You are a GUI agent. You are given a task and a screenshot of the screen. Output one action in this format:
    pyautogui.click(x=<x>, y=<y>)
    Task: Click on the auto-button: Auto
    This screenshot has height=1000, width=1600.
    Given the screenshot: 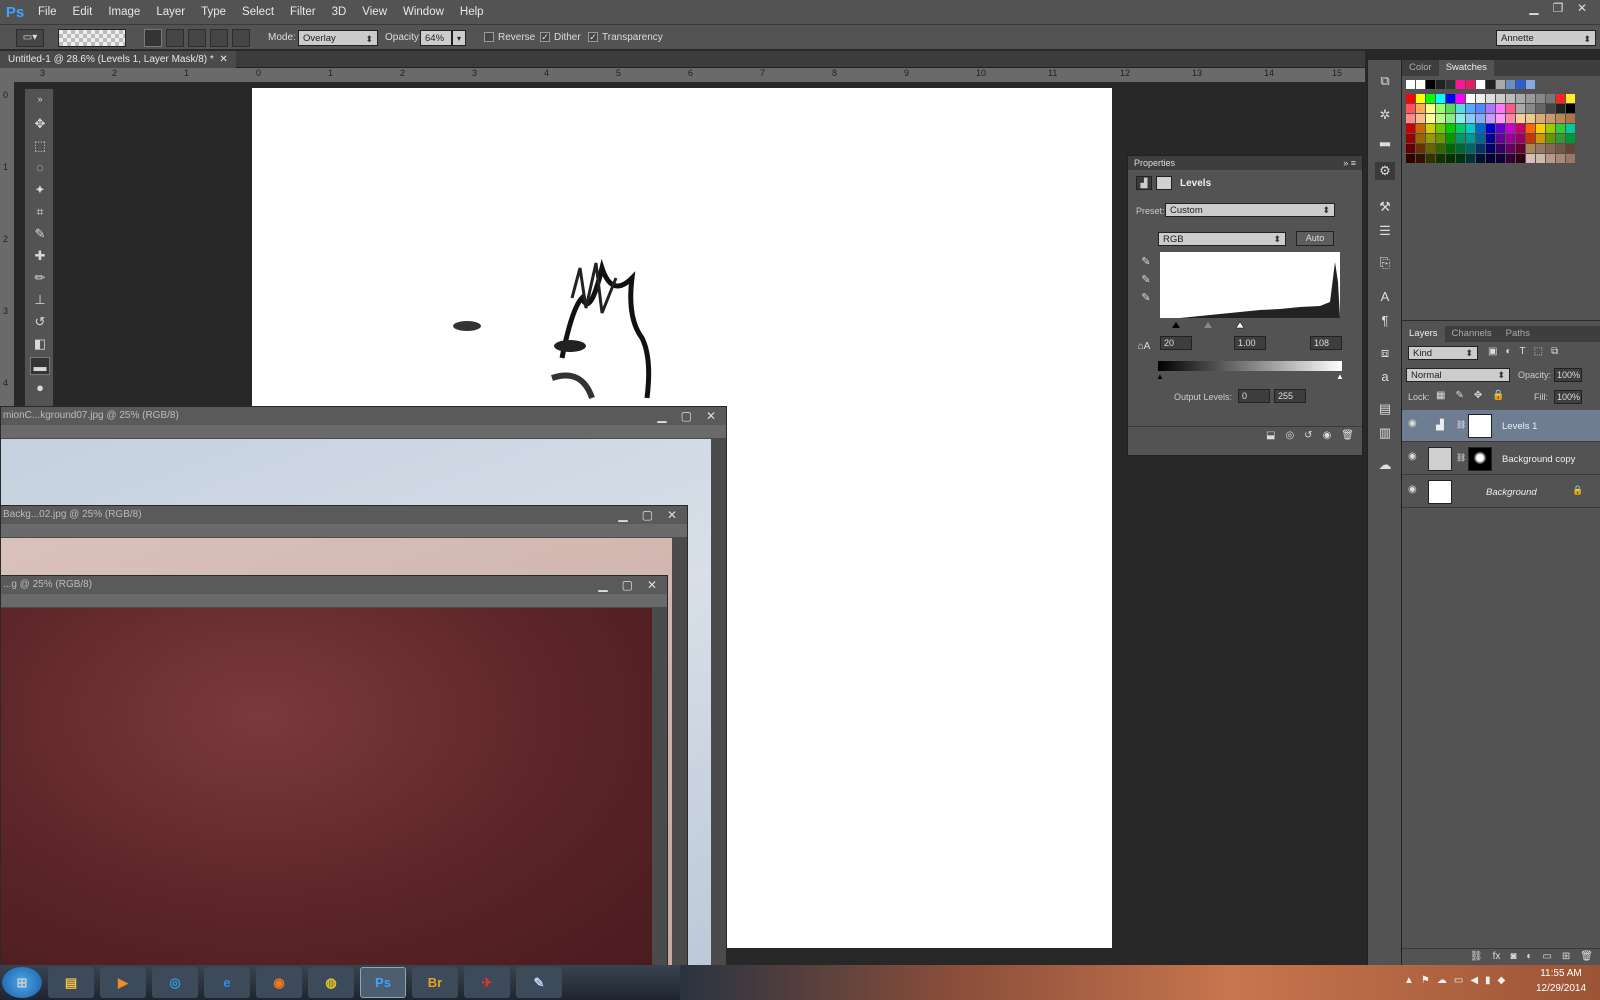 What is the action you would take?
    pyautogui.click(x=1315, y=238)
    